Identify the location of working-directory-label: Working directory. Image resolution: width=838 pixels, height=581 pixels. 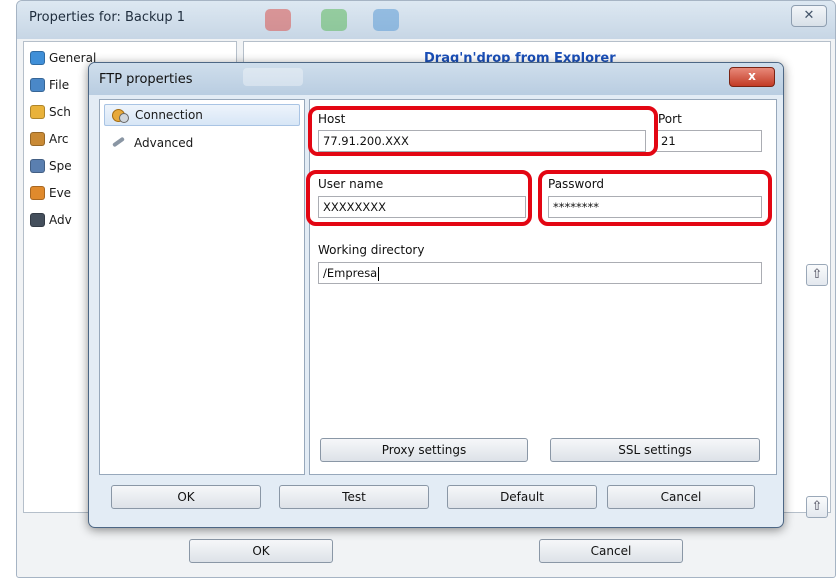
(371, 250).